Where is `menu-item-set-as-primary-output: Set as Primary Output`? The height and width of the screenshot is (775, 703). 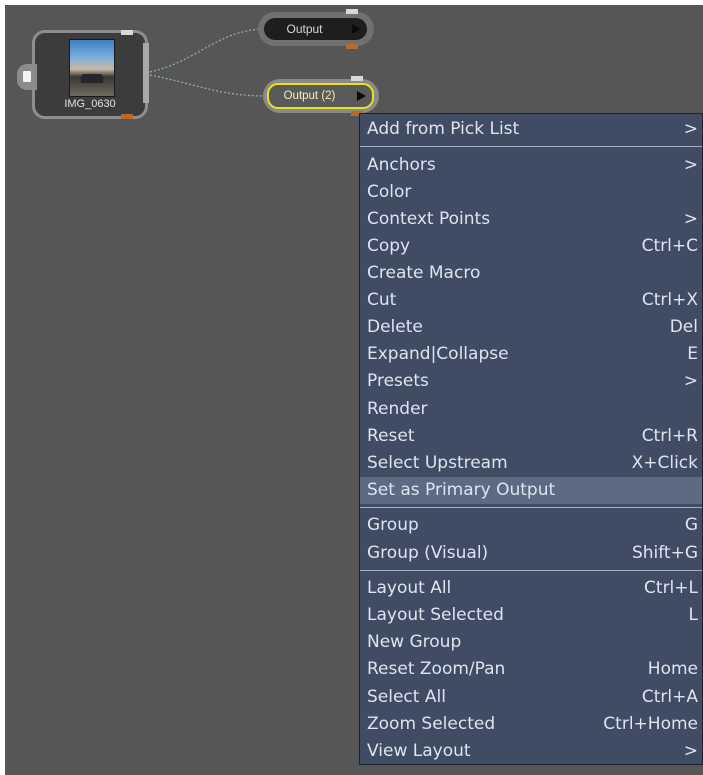 menu-item-set-as-primary-output: Set as Primary Output is located at coordinates (531, 490).